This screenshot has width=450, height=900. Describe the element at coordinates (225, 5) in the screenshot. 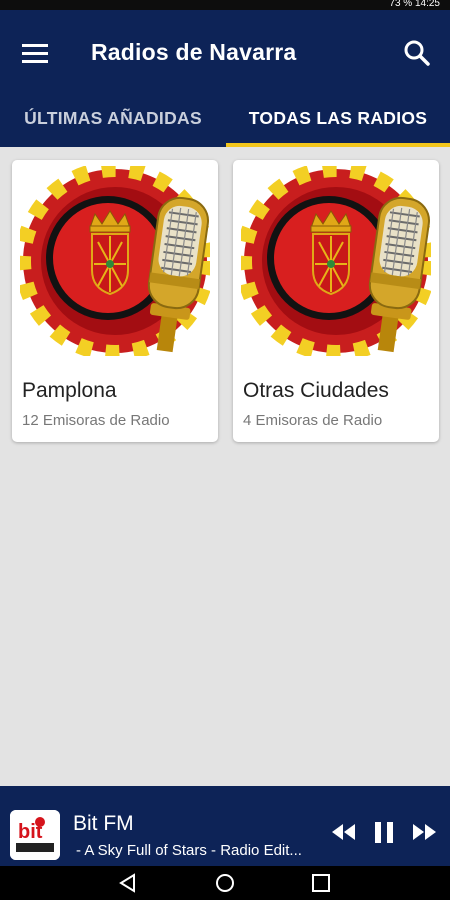

I see `status-bar: 73 % 14:25` at that location.